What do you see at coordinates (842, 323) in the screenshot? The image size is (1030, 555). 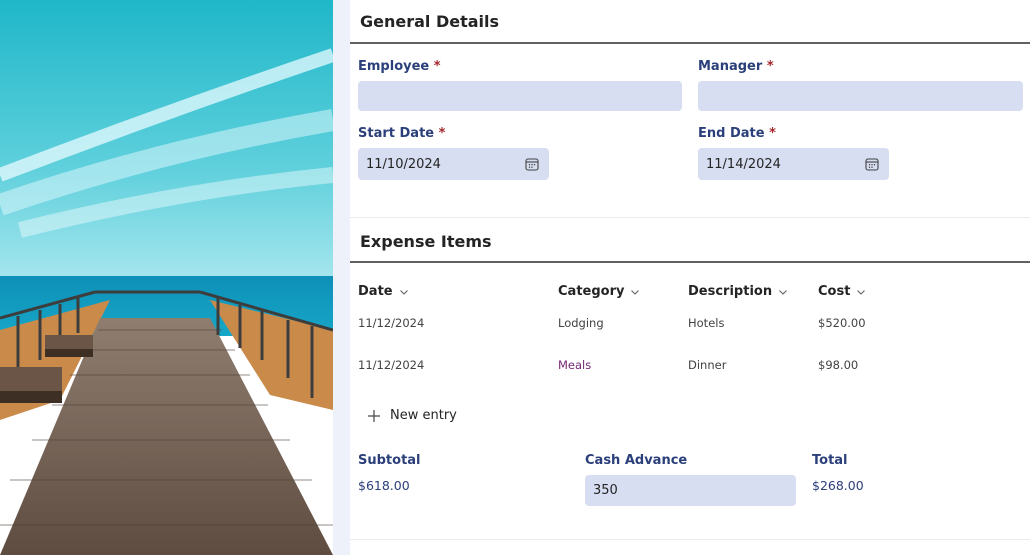 I see `cell-cost: $520.00` at bounding box center [842, 323].